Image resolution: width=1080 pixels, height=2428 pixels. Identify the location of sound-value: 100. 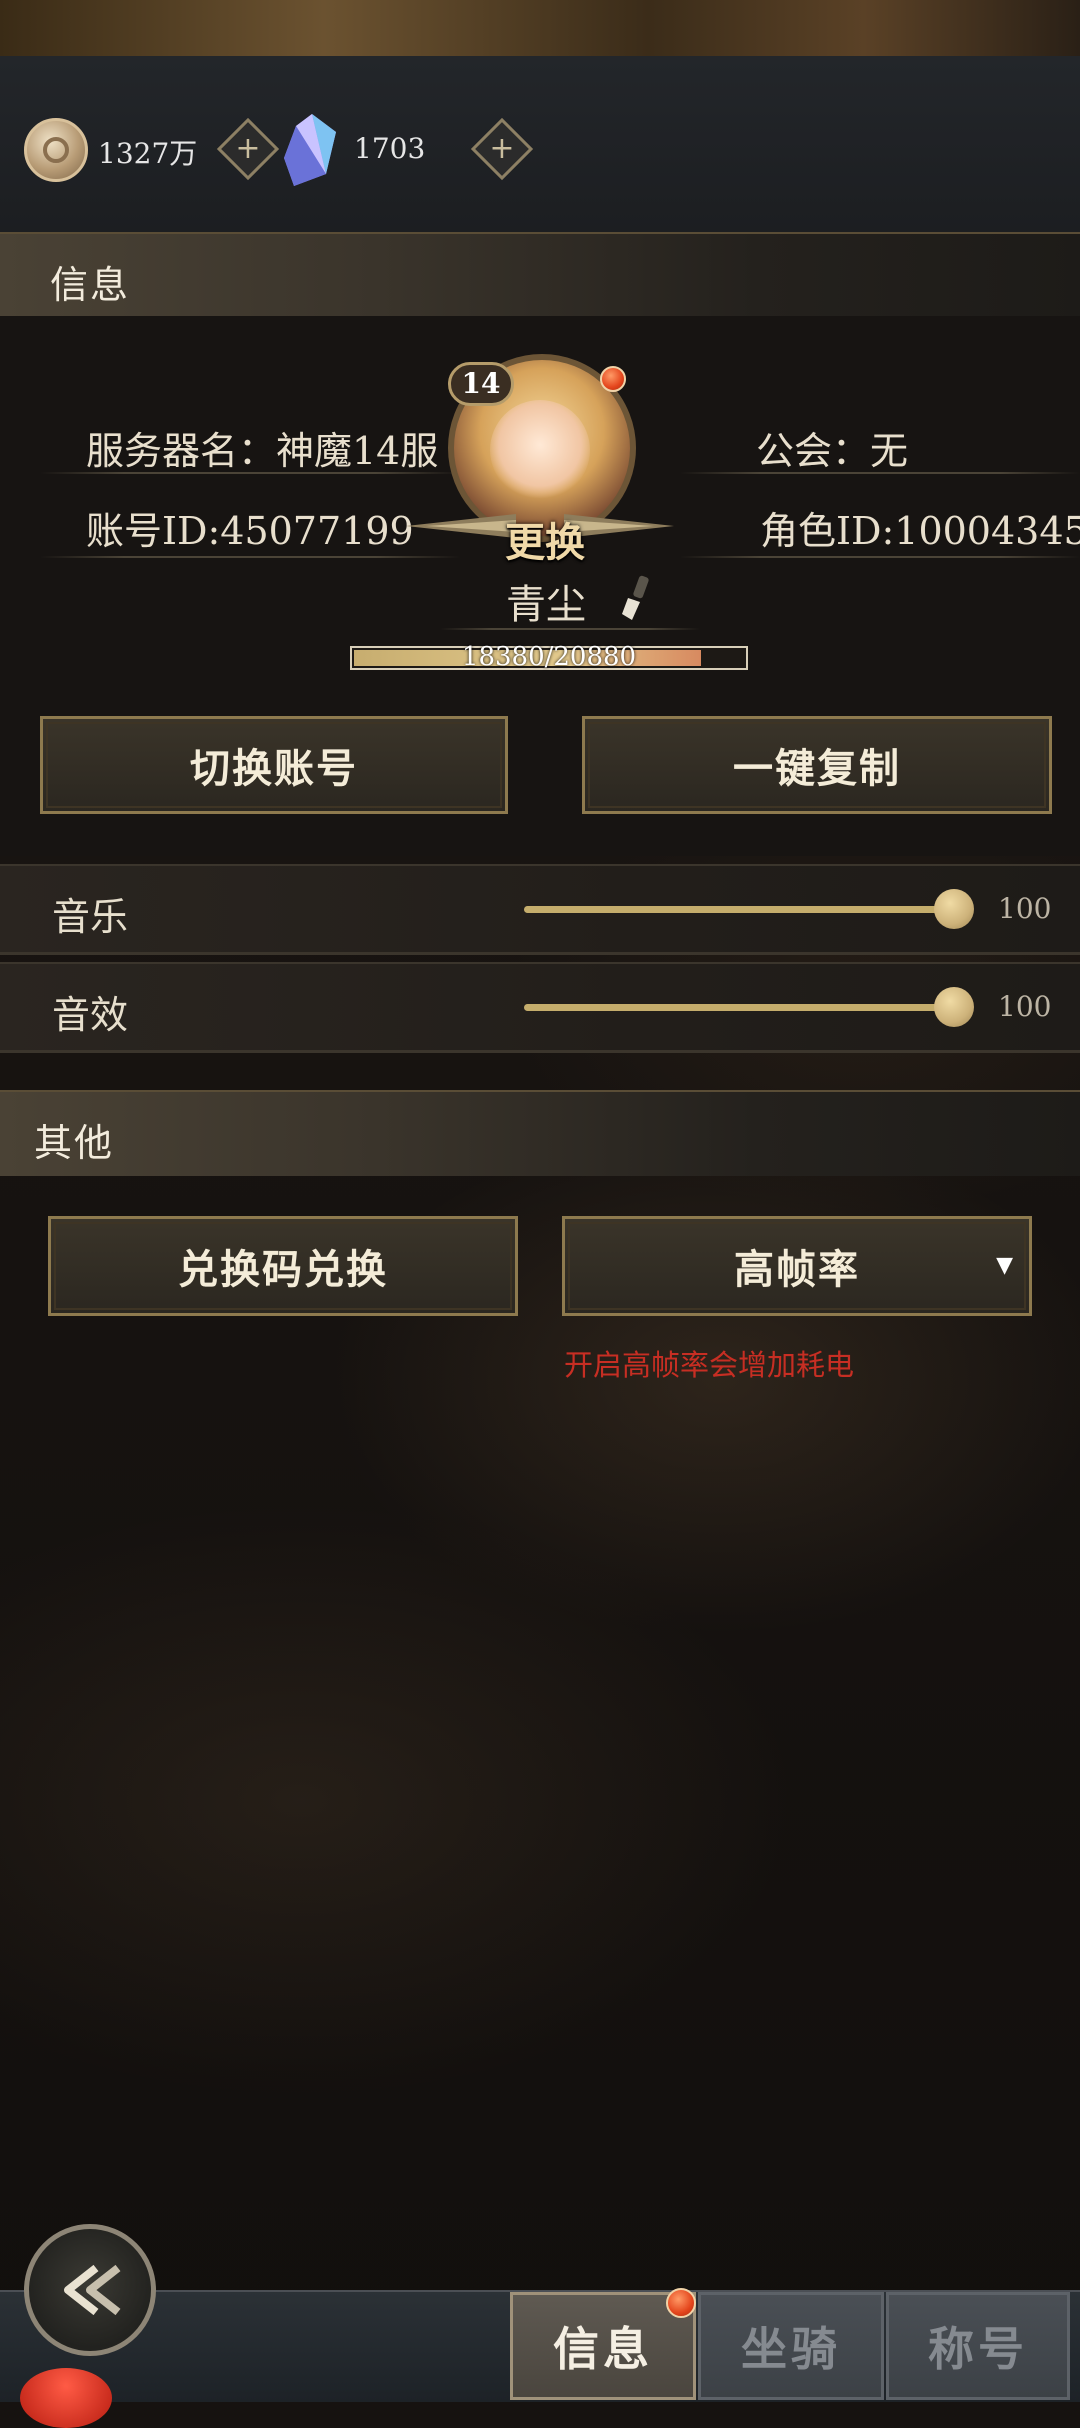
(1025, 1006).